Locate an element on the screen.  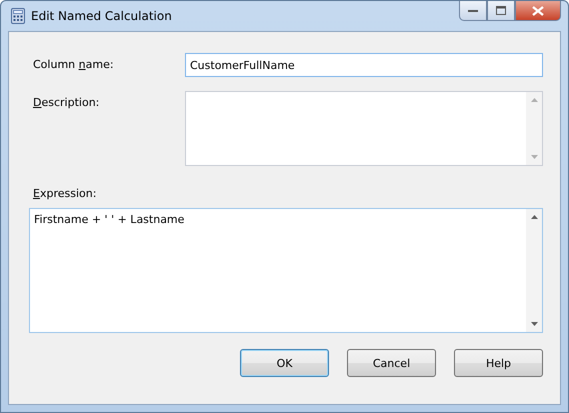
field-label: Description: is located at coordinates (66, 102).